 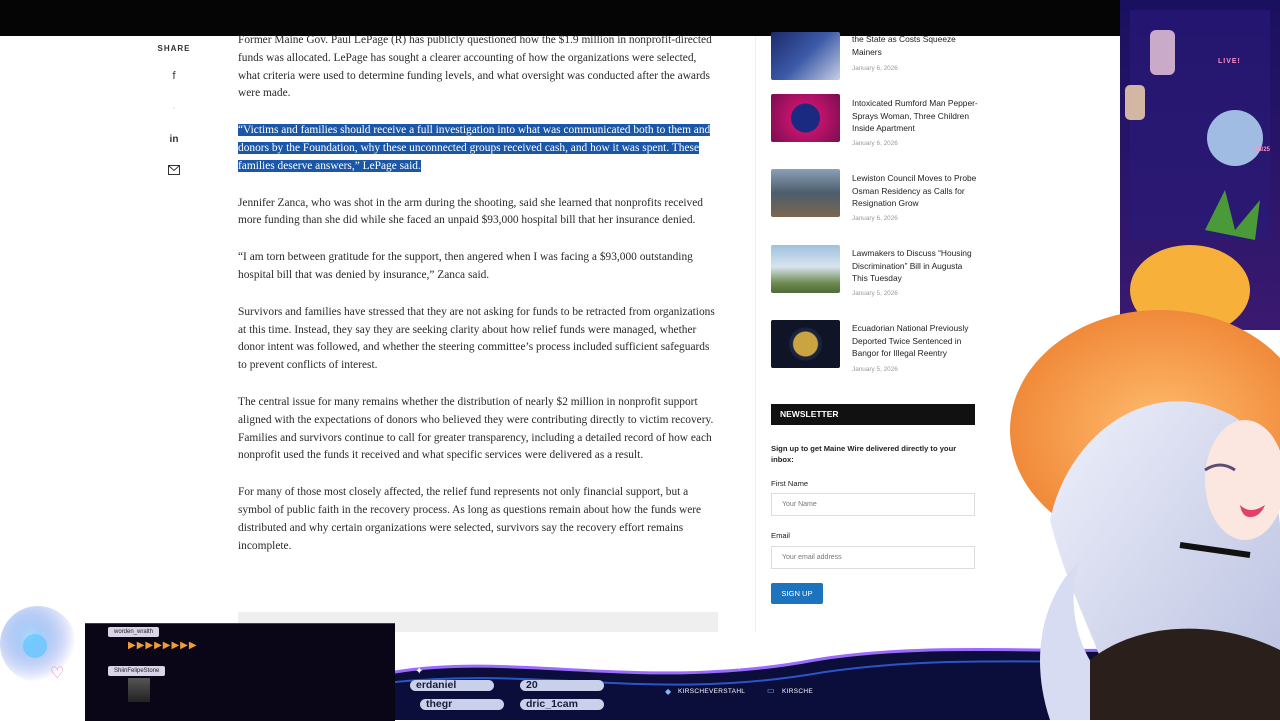 I want to click on email-field: Your email address, so click(x=873, y=557).